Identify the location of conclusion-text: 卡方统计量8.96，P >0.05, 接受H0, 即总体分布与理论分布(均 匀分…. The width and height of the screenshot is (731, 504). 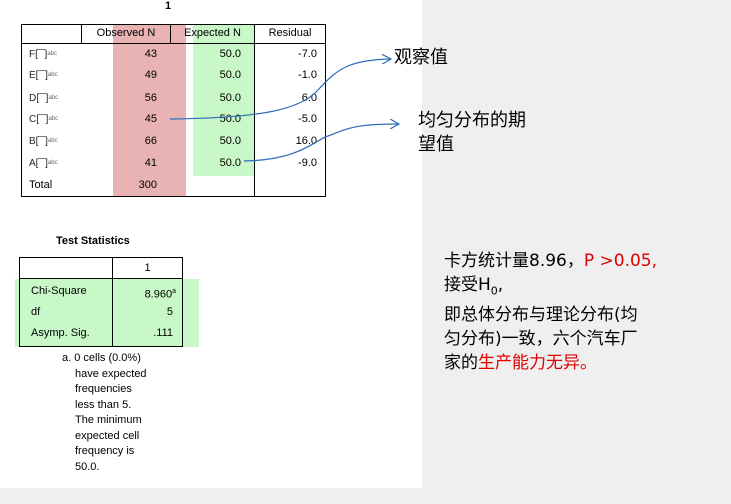
(551, 312).